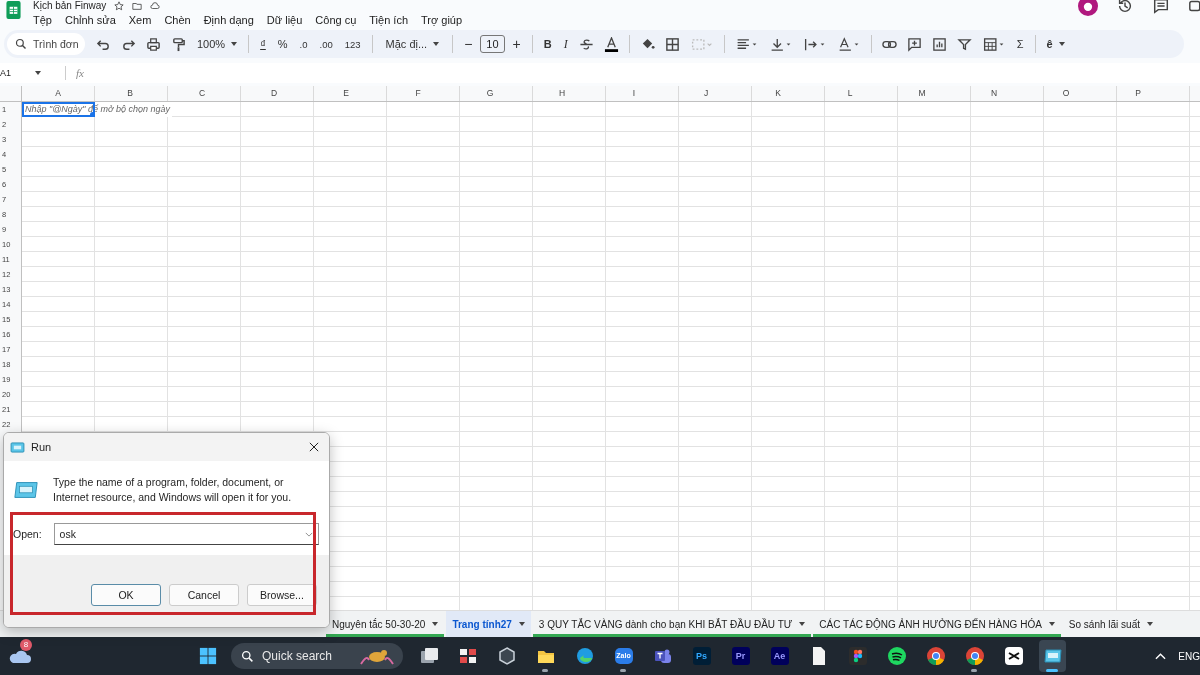 This screenshot has width=1200, height=675. Describe the element at coordinates (90, 20) in the screenshot. I see `menu-item: Chỉnh sửa` at that location.